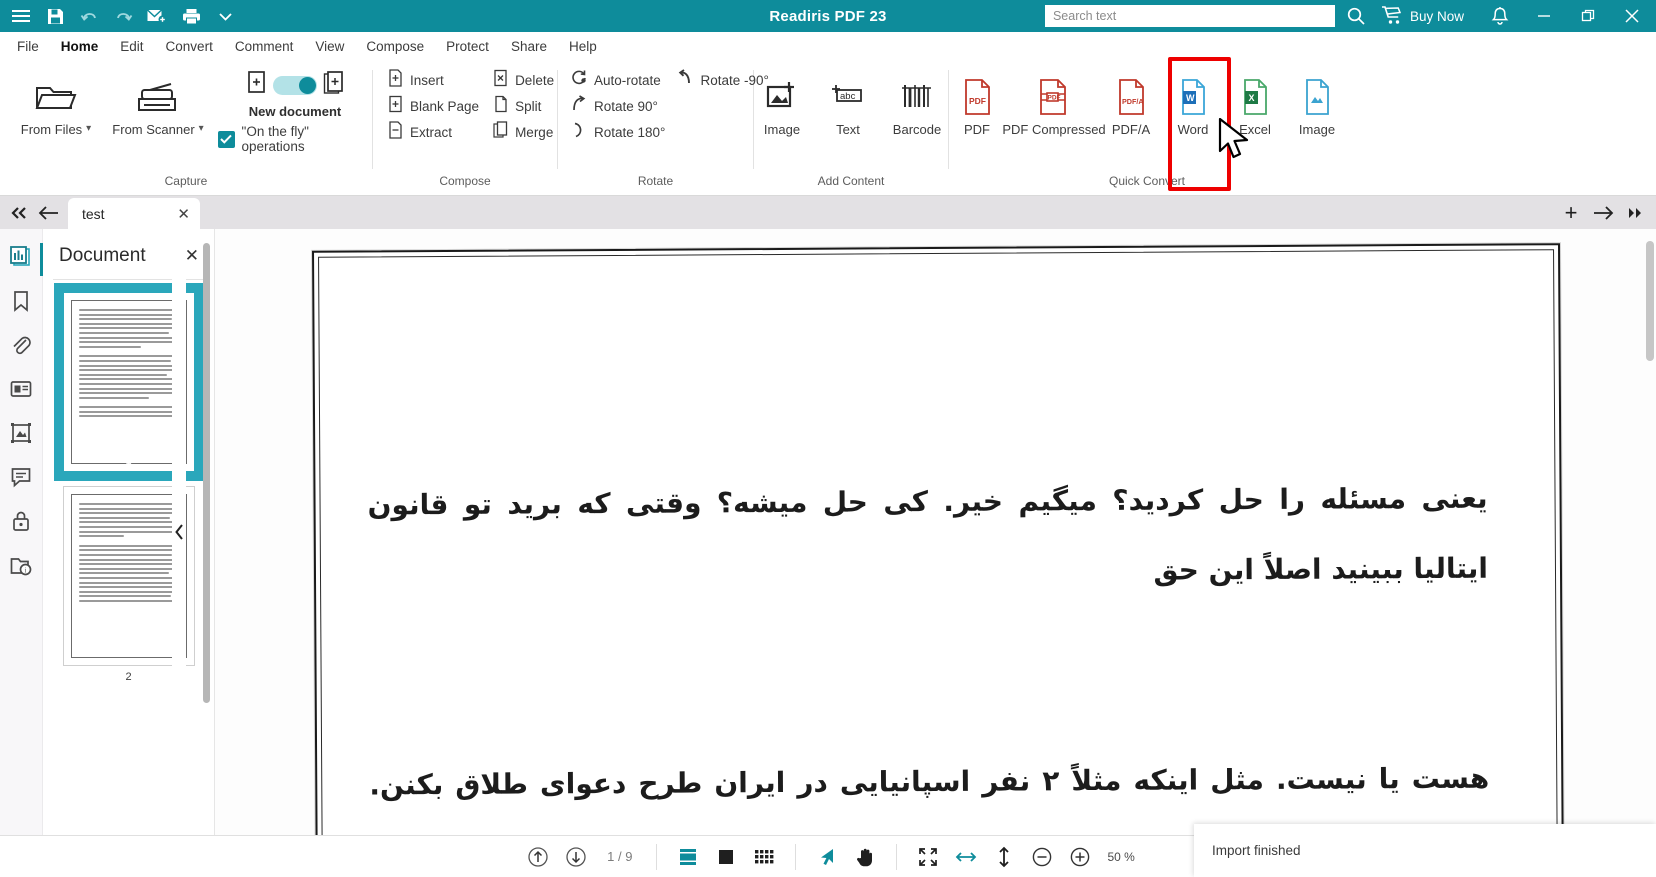  Describe the element at coordinates (977, 97) in the screenshot. I see `pdf-file-icon: PDF` at that location.